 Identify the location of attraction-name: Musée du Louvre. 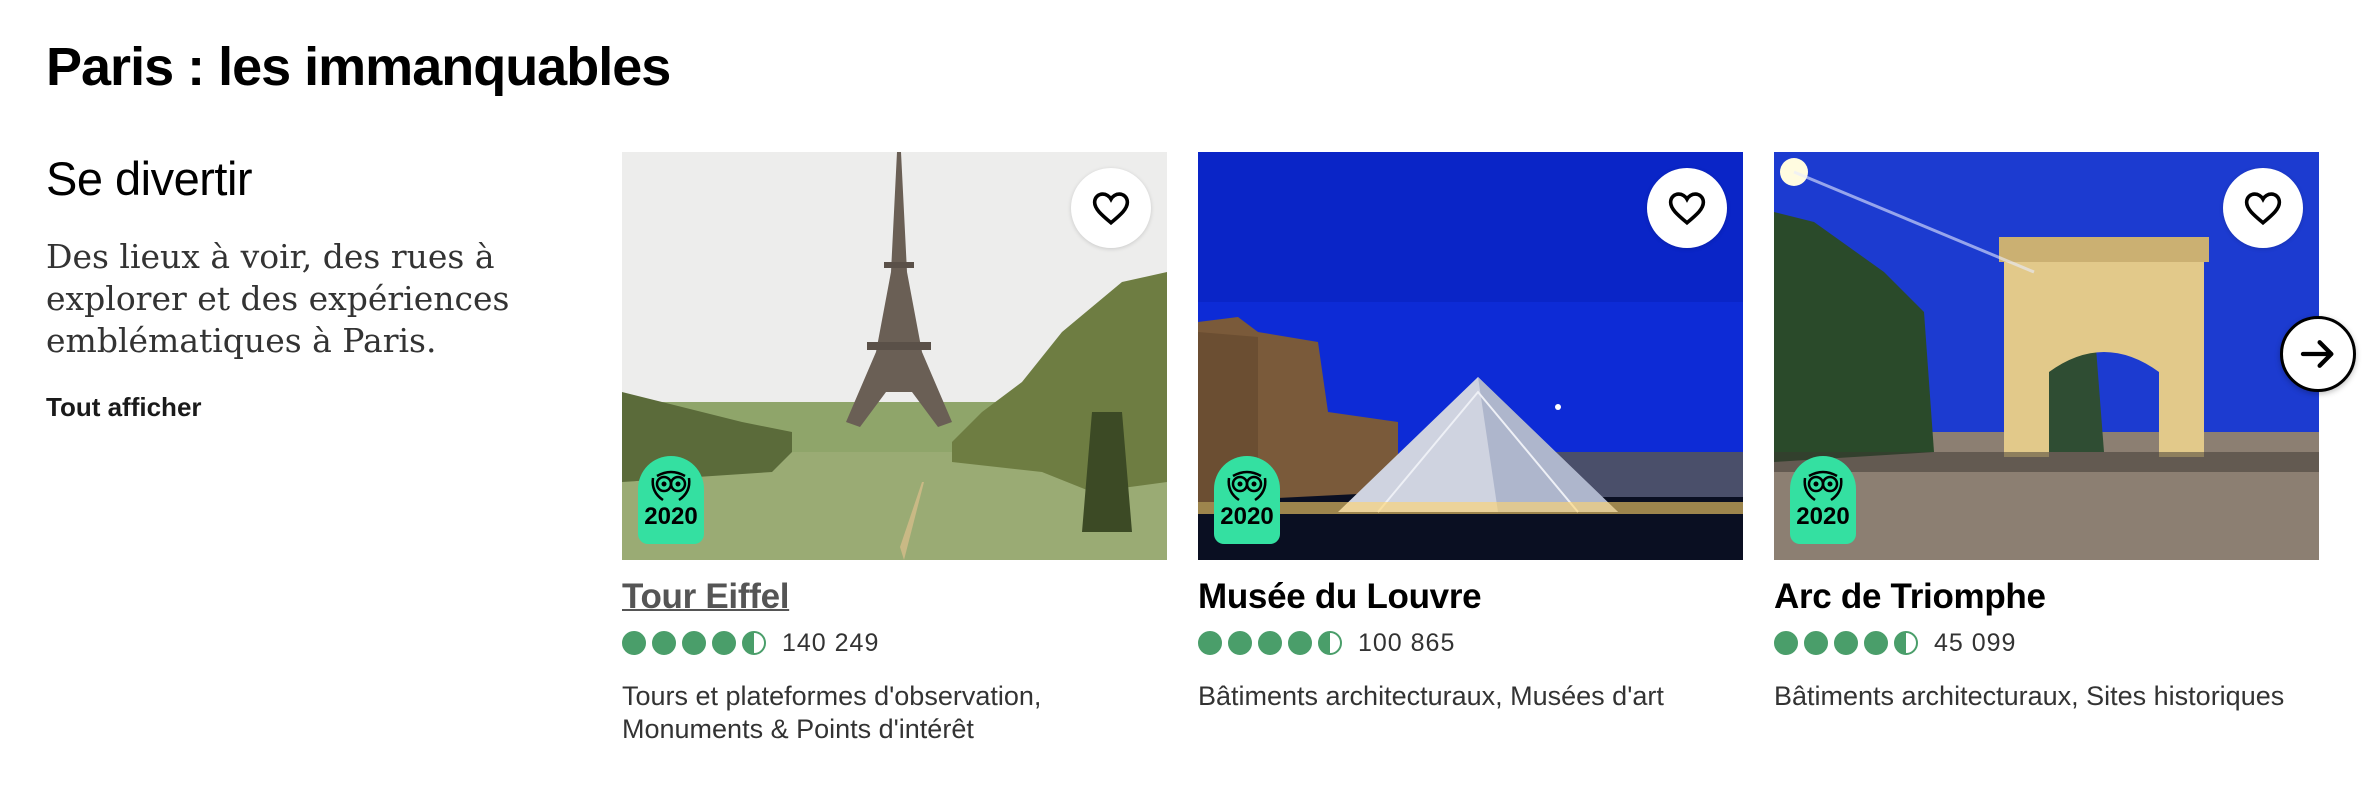
(1470, 597).